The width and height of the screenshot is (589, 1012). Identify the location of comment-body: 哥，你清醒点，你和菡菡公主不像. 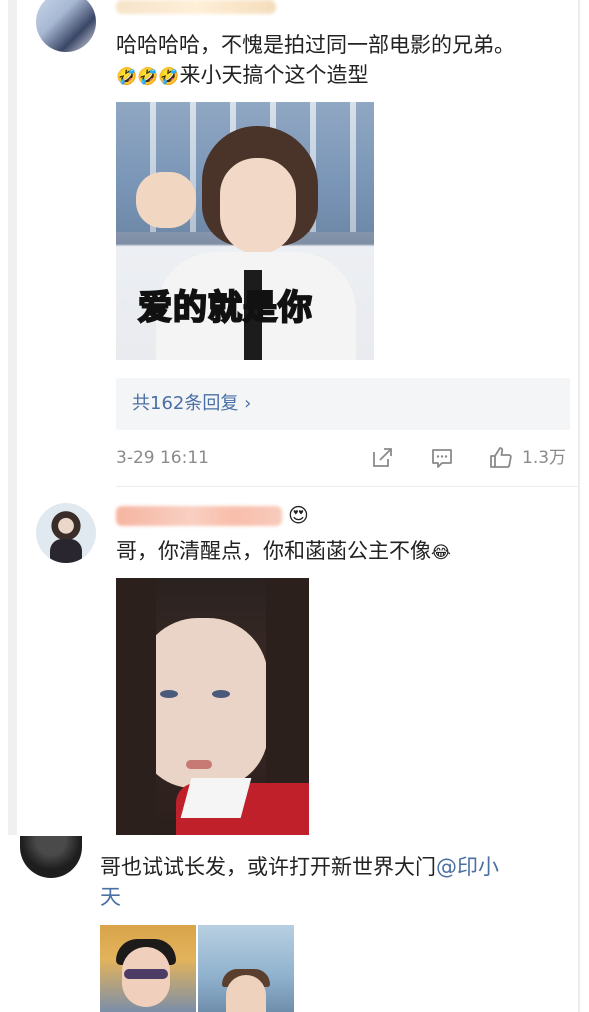
(273, 551).